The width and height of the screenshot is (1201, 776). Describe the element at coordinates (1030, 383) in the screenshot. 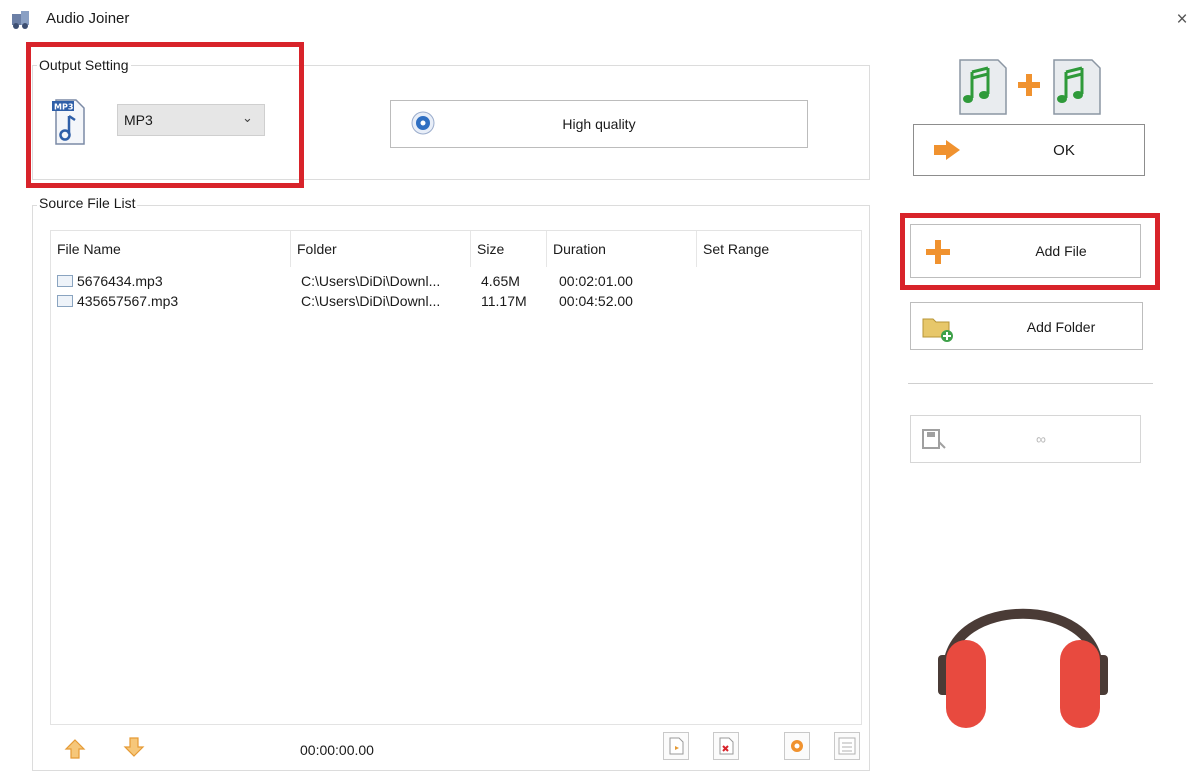

I see `divider` at that location.